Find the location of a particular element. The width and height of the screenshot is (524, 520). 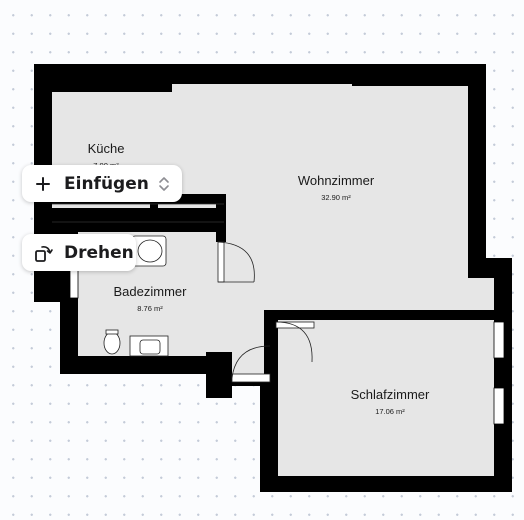

insert-label: Einfügen is located at coordinates (106, 183).